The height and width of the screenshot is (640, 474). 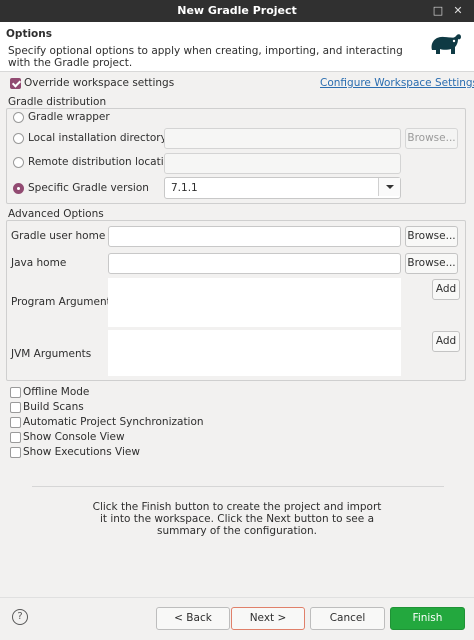 I want to click on program-arguments-add-button: Add, so click(x=446, y=289).